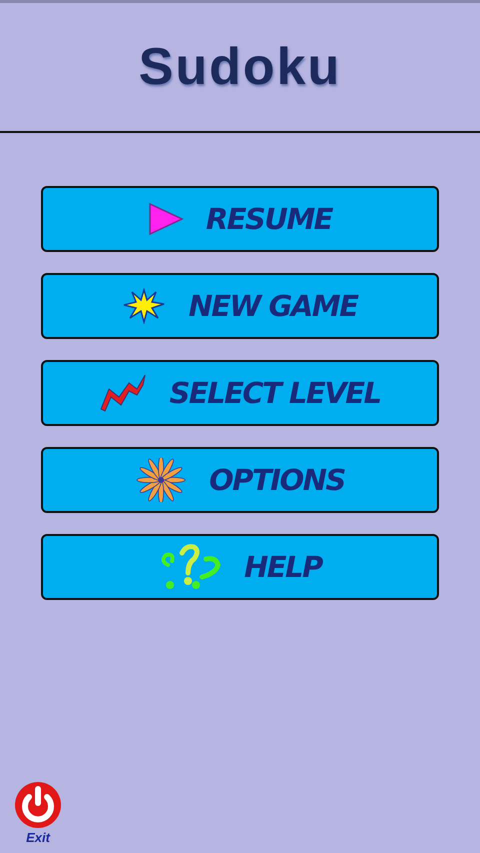 This screenshot has width=480, height=853. I want to click on flower-icon, so click(161, 480).